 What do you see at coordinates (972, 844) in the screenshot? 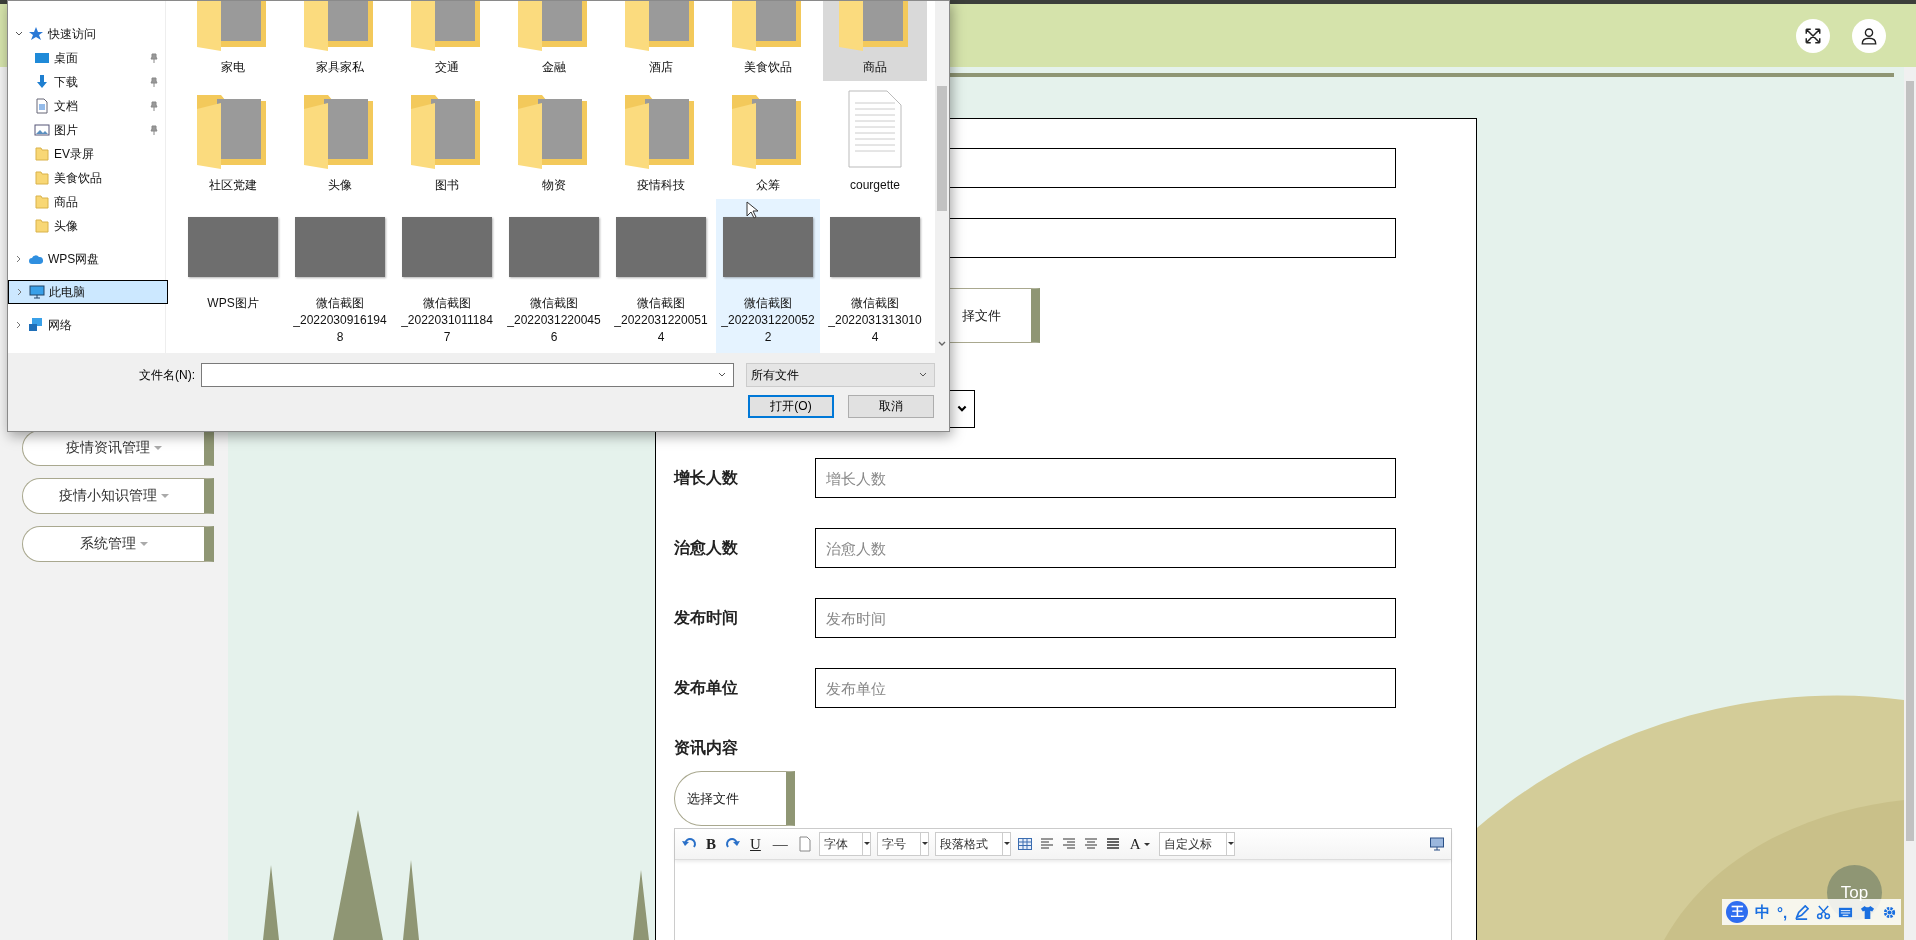
I see `toolbar-dropdown: 段落格式` at bounding box center [972, 844].